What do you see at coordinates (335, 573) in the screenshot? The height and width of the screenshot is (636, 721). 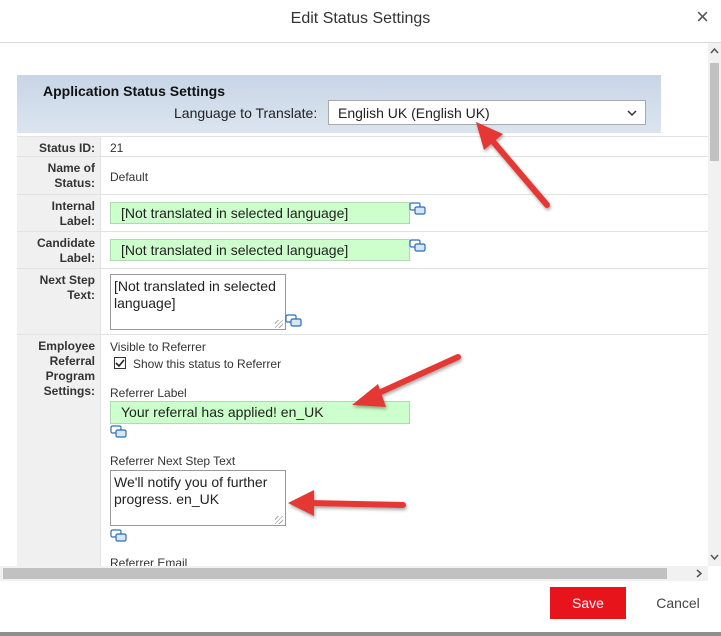 I see `horizontal-scroll-thumb` at bounding box center [335, 573].